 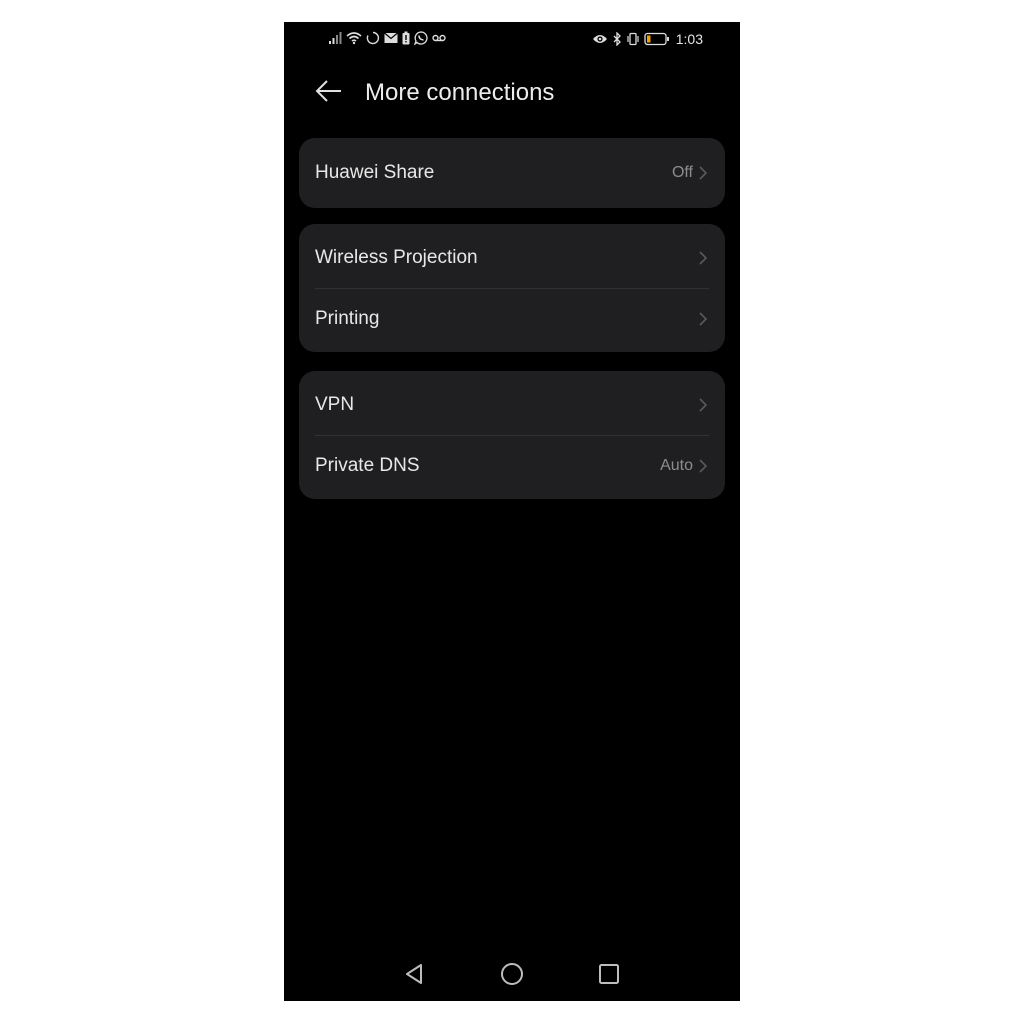 What do you see at coordinates (633, 39) in the screenshot?
I see `vibrate-icon` at bounding box center [633, 39].